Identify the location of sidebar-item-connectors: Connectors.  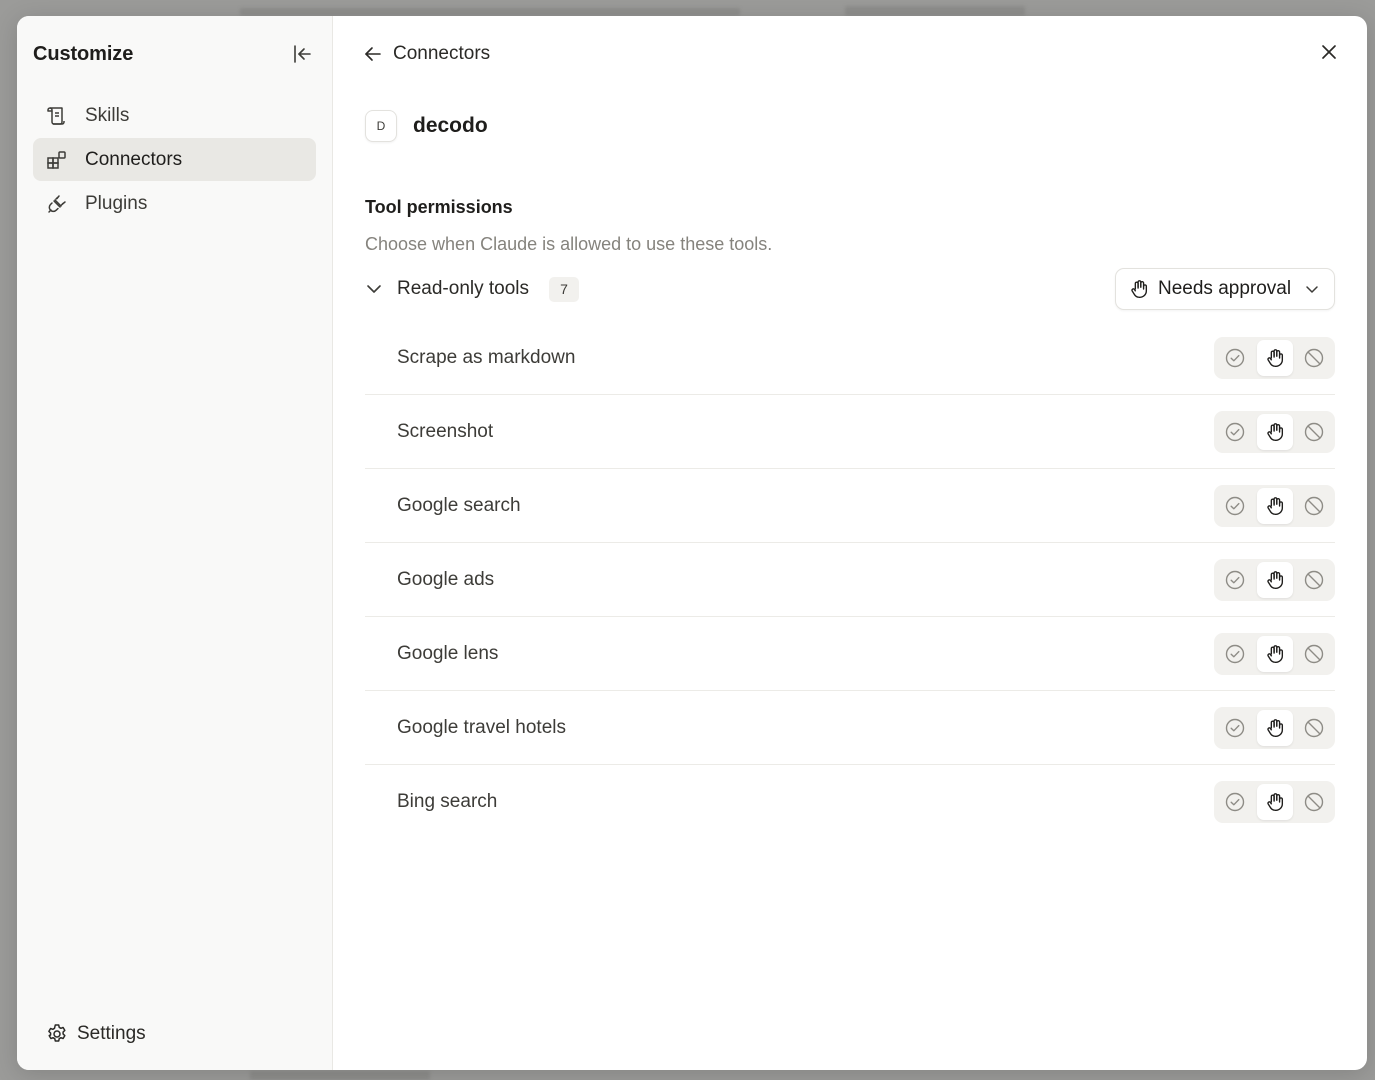
(174, 159).